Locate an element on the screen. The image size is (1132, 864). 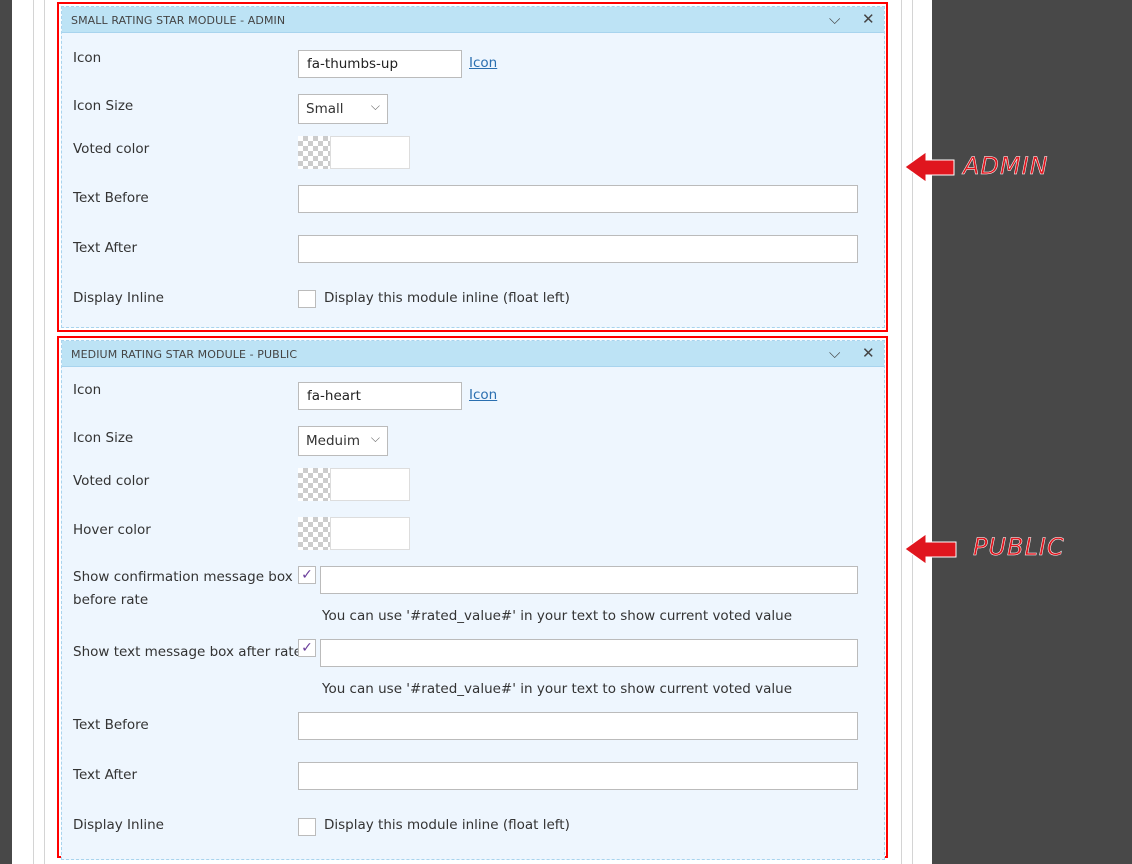
confirm-message-input is located at coordinates (589, 580).